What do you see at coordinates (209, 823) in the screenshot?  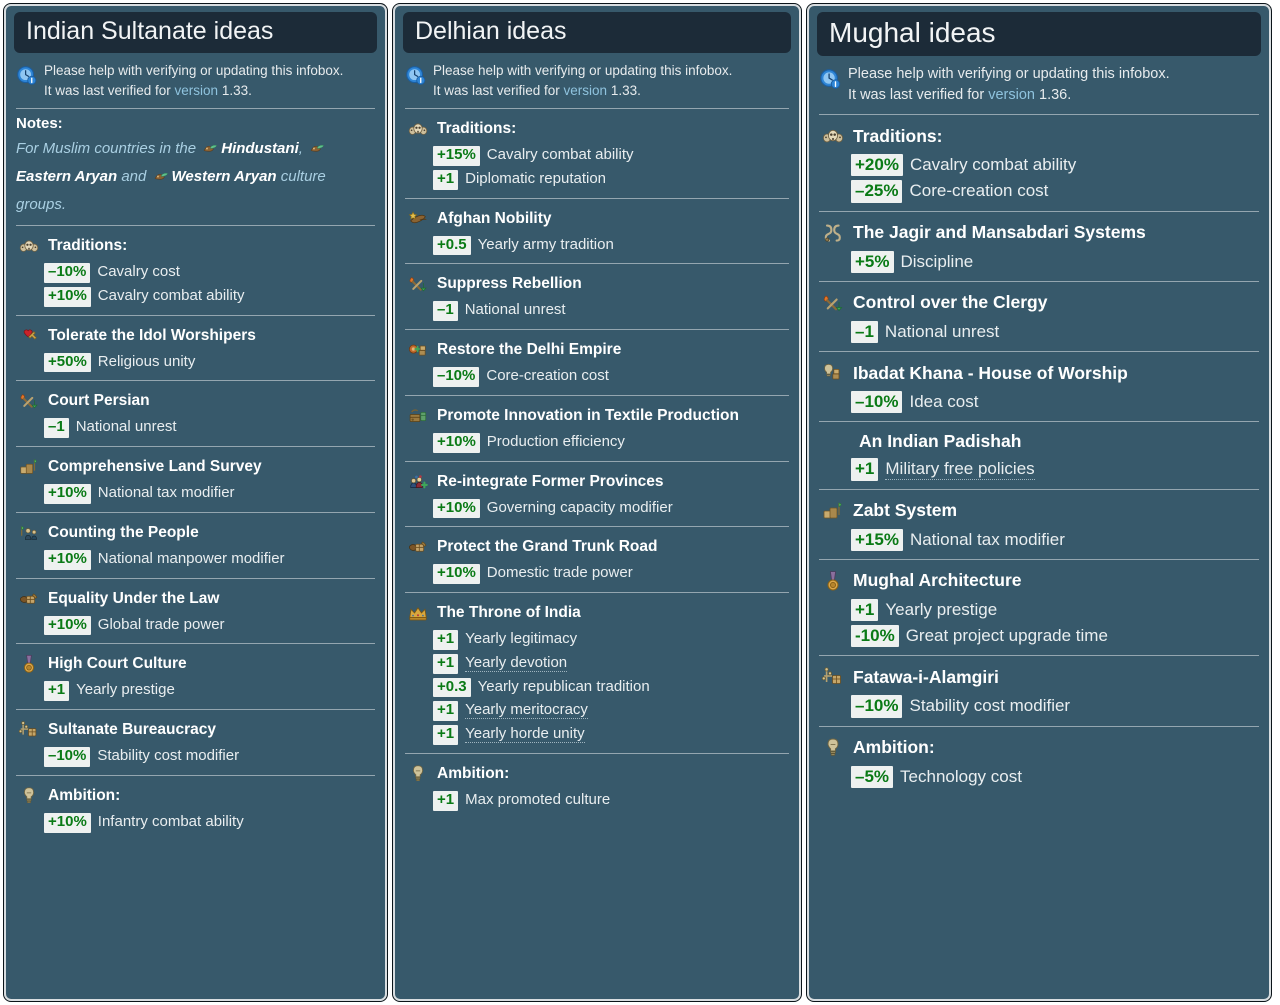 I see `idea-effect: +10% Infantry combat ability` at bounding box center [209, 823].